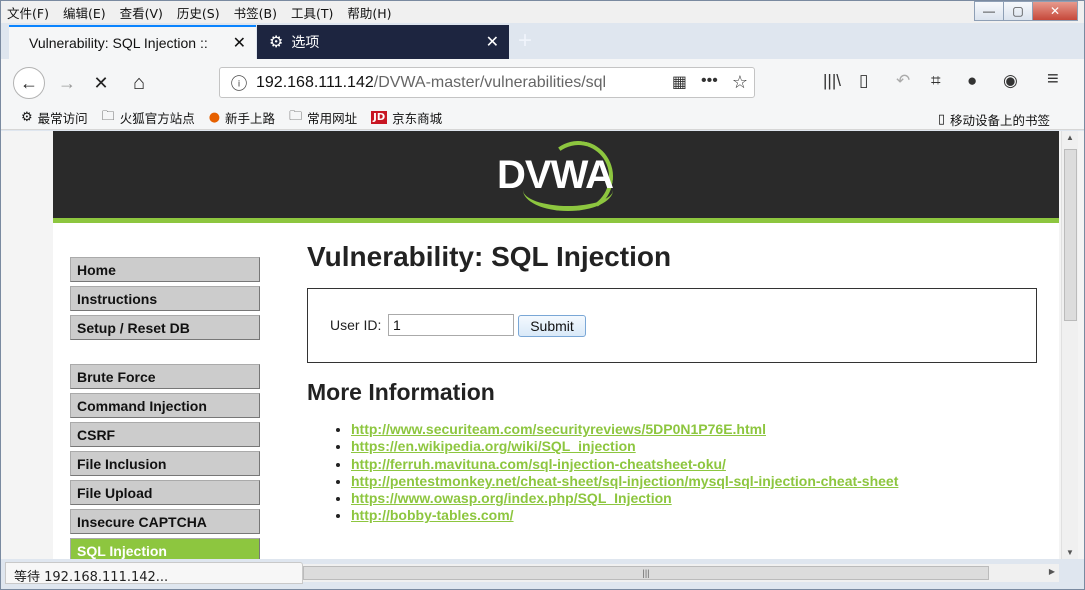  What do you see at coordinates (525, 41) in the screenshot?
I see `new-tab-button: +` at bounding box center [525, 41].